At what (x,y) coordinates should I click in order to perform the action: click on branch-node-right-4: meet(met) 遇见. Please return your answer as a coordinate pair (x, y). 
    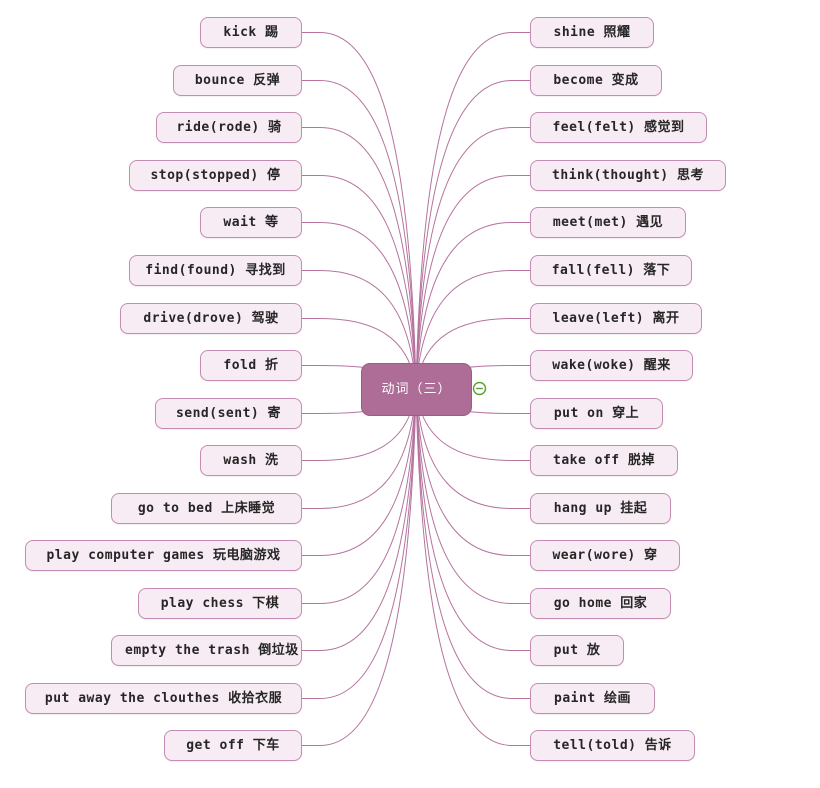
    Looking at the image, I should click on (608, 222).